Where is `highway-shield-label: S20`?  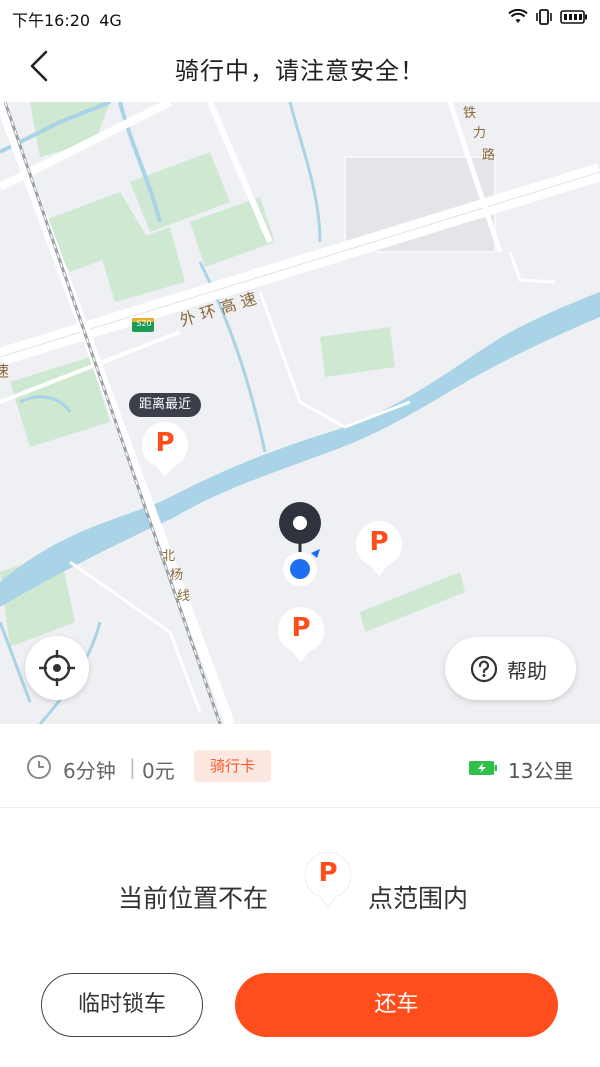 highway-shield-label: S20 is located at coordinates (144, 323).